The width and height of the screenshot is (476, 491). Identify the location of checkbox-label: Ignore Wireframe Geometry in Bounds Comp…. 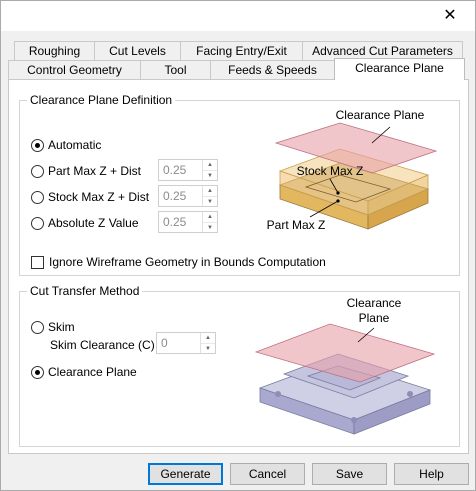
(187, 262).